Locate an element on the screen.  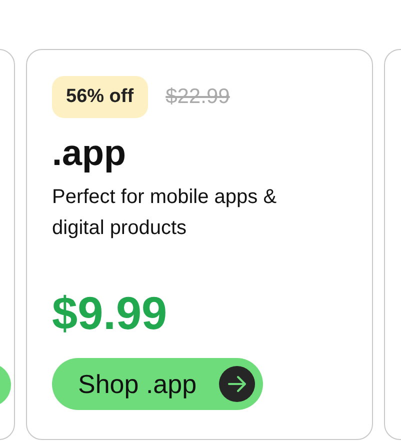
original-price: $22.99 is located at coordinates (198, 97).